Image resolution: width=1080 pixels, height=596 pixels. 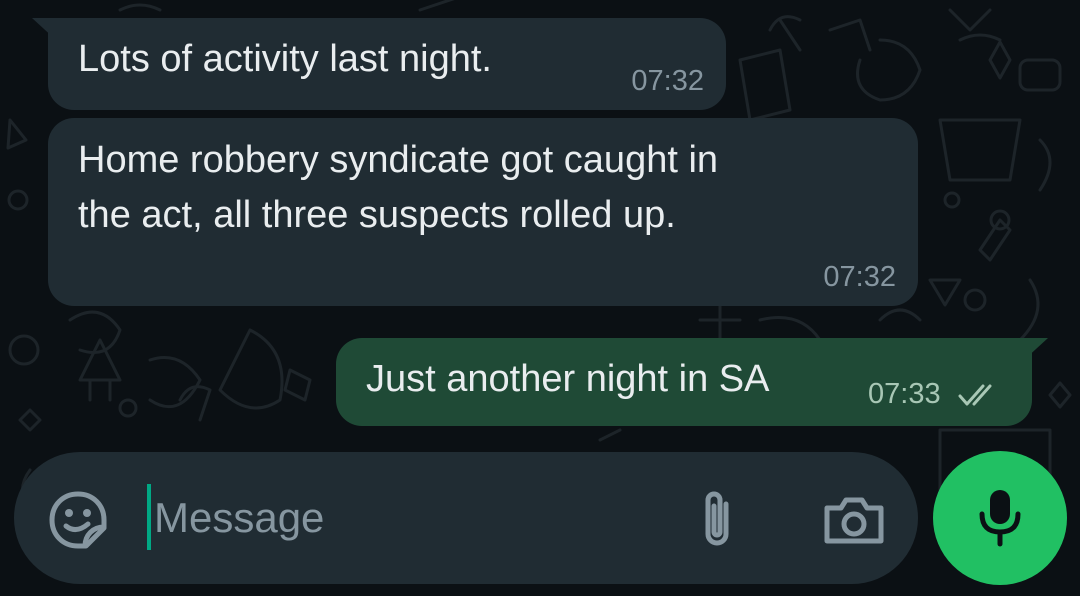 I want to click on message-bubble-incoming: Lots of activity last night. 07:32, so click(x=379, y=64).